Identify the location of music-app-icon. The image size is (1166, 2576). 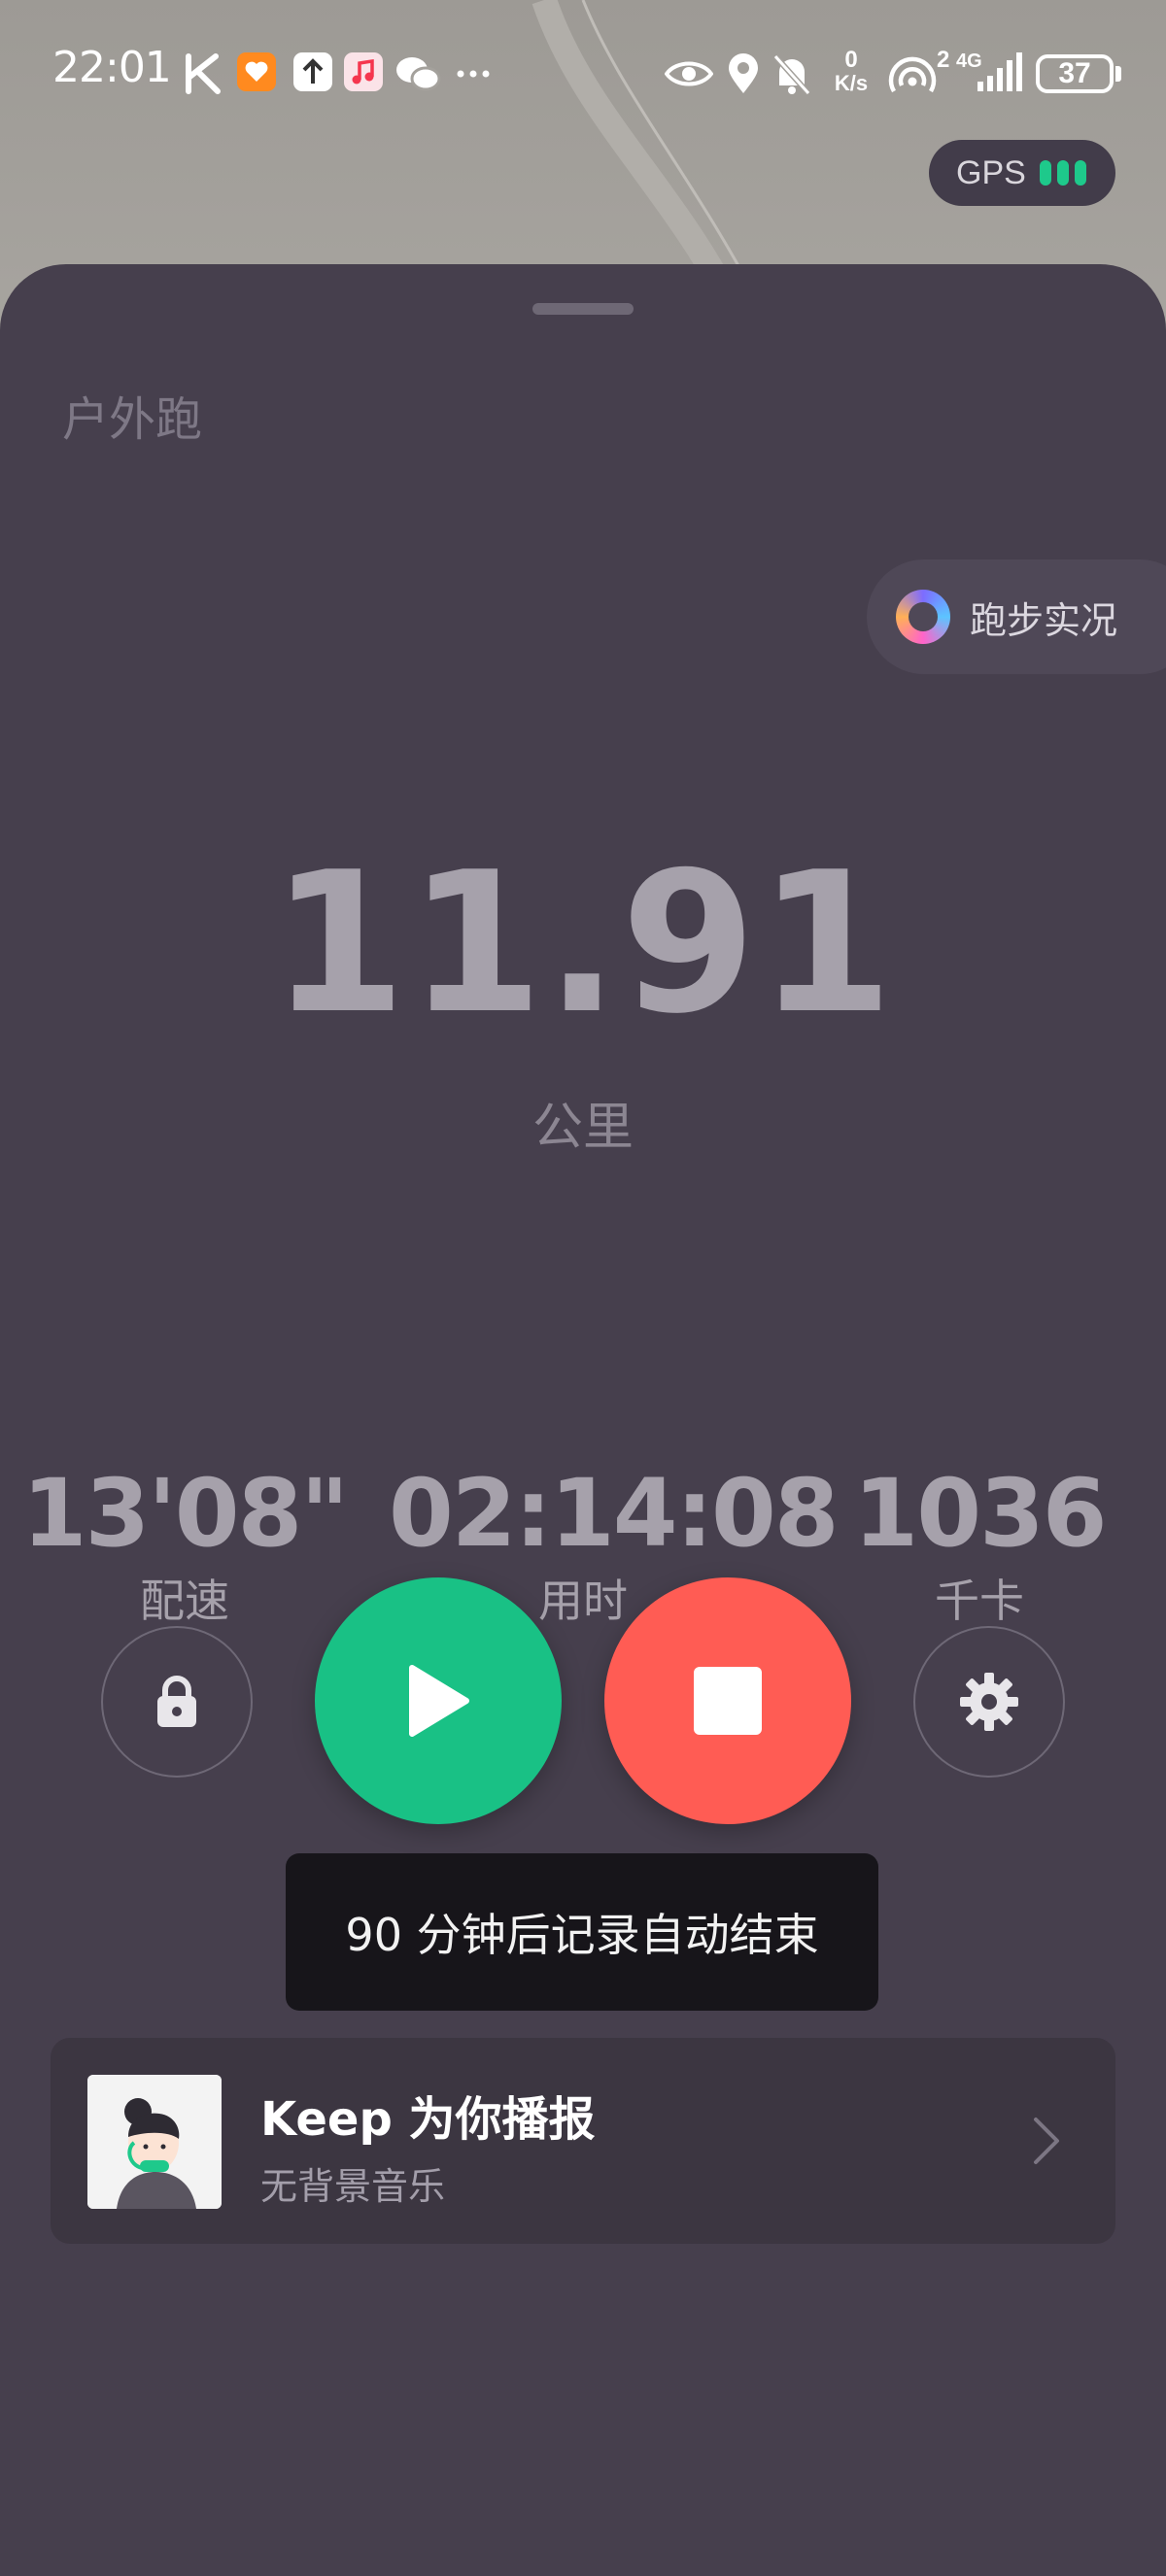
(363, 71).